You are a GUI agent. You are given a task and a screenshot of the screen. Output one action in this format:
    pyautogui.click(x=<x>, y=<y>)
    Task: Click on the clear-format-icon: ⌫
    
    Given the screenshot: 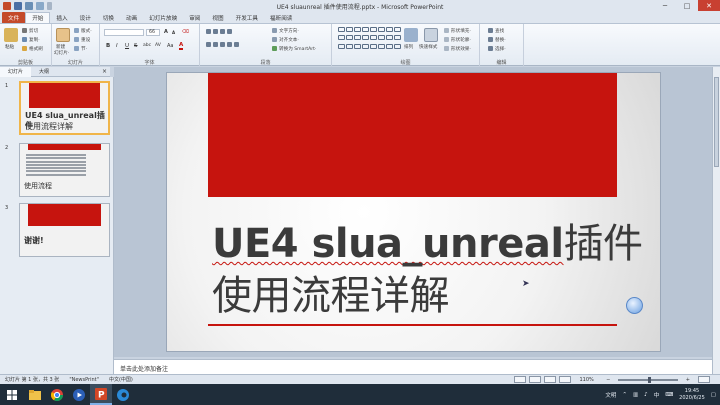 What is the action you would take?
    pyautogui.click(x=185, y=32)
    